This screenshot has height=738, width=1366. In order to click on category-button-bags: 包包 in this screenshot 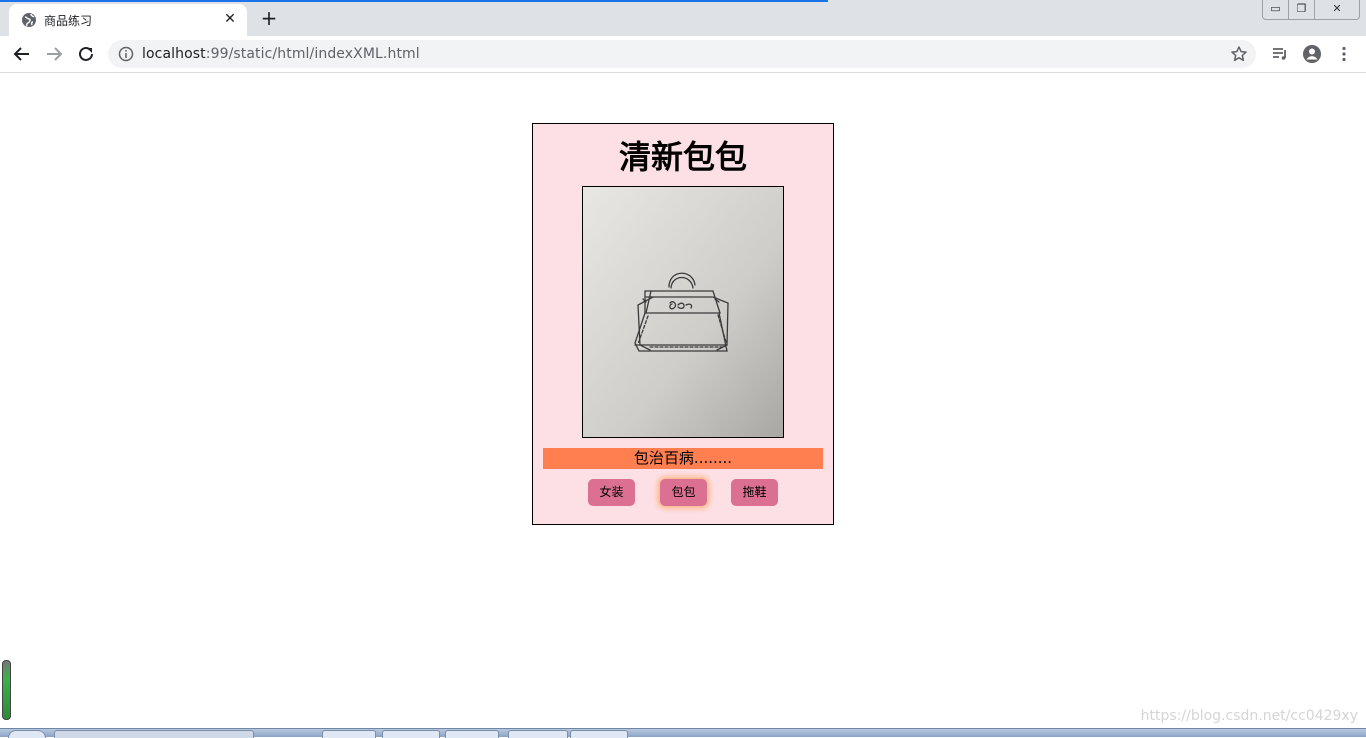, I will do `click(683, 492)`.